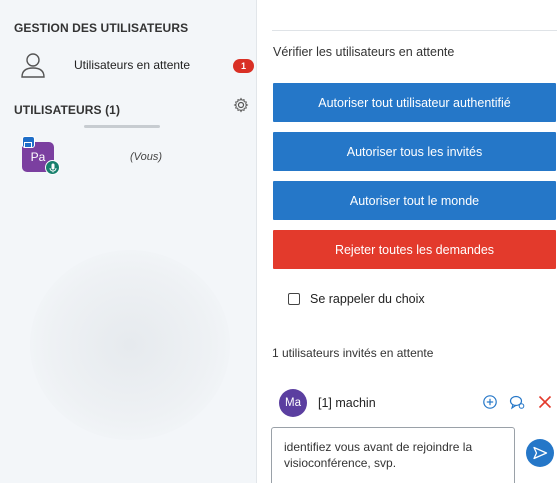 The image size is (557, 483). What do you see at coordinates (241, 105) in the screenshot?
I see `gear-icon` at bounding box center [241, 105].